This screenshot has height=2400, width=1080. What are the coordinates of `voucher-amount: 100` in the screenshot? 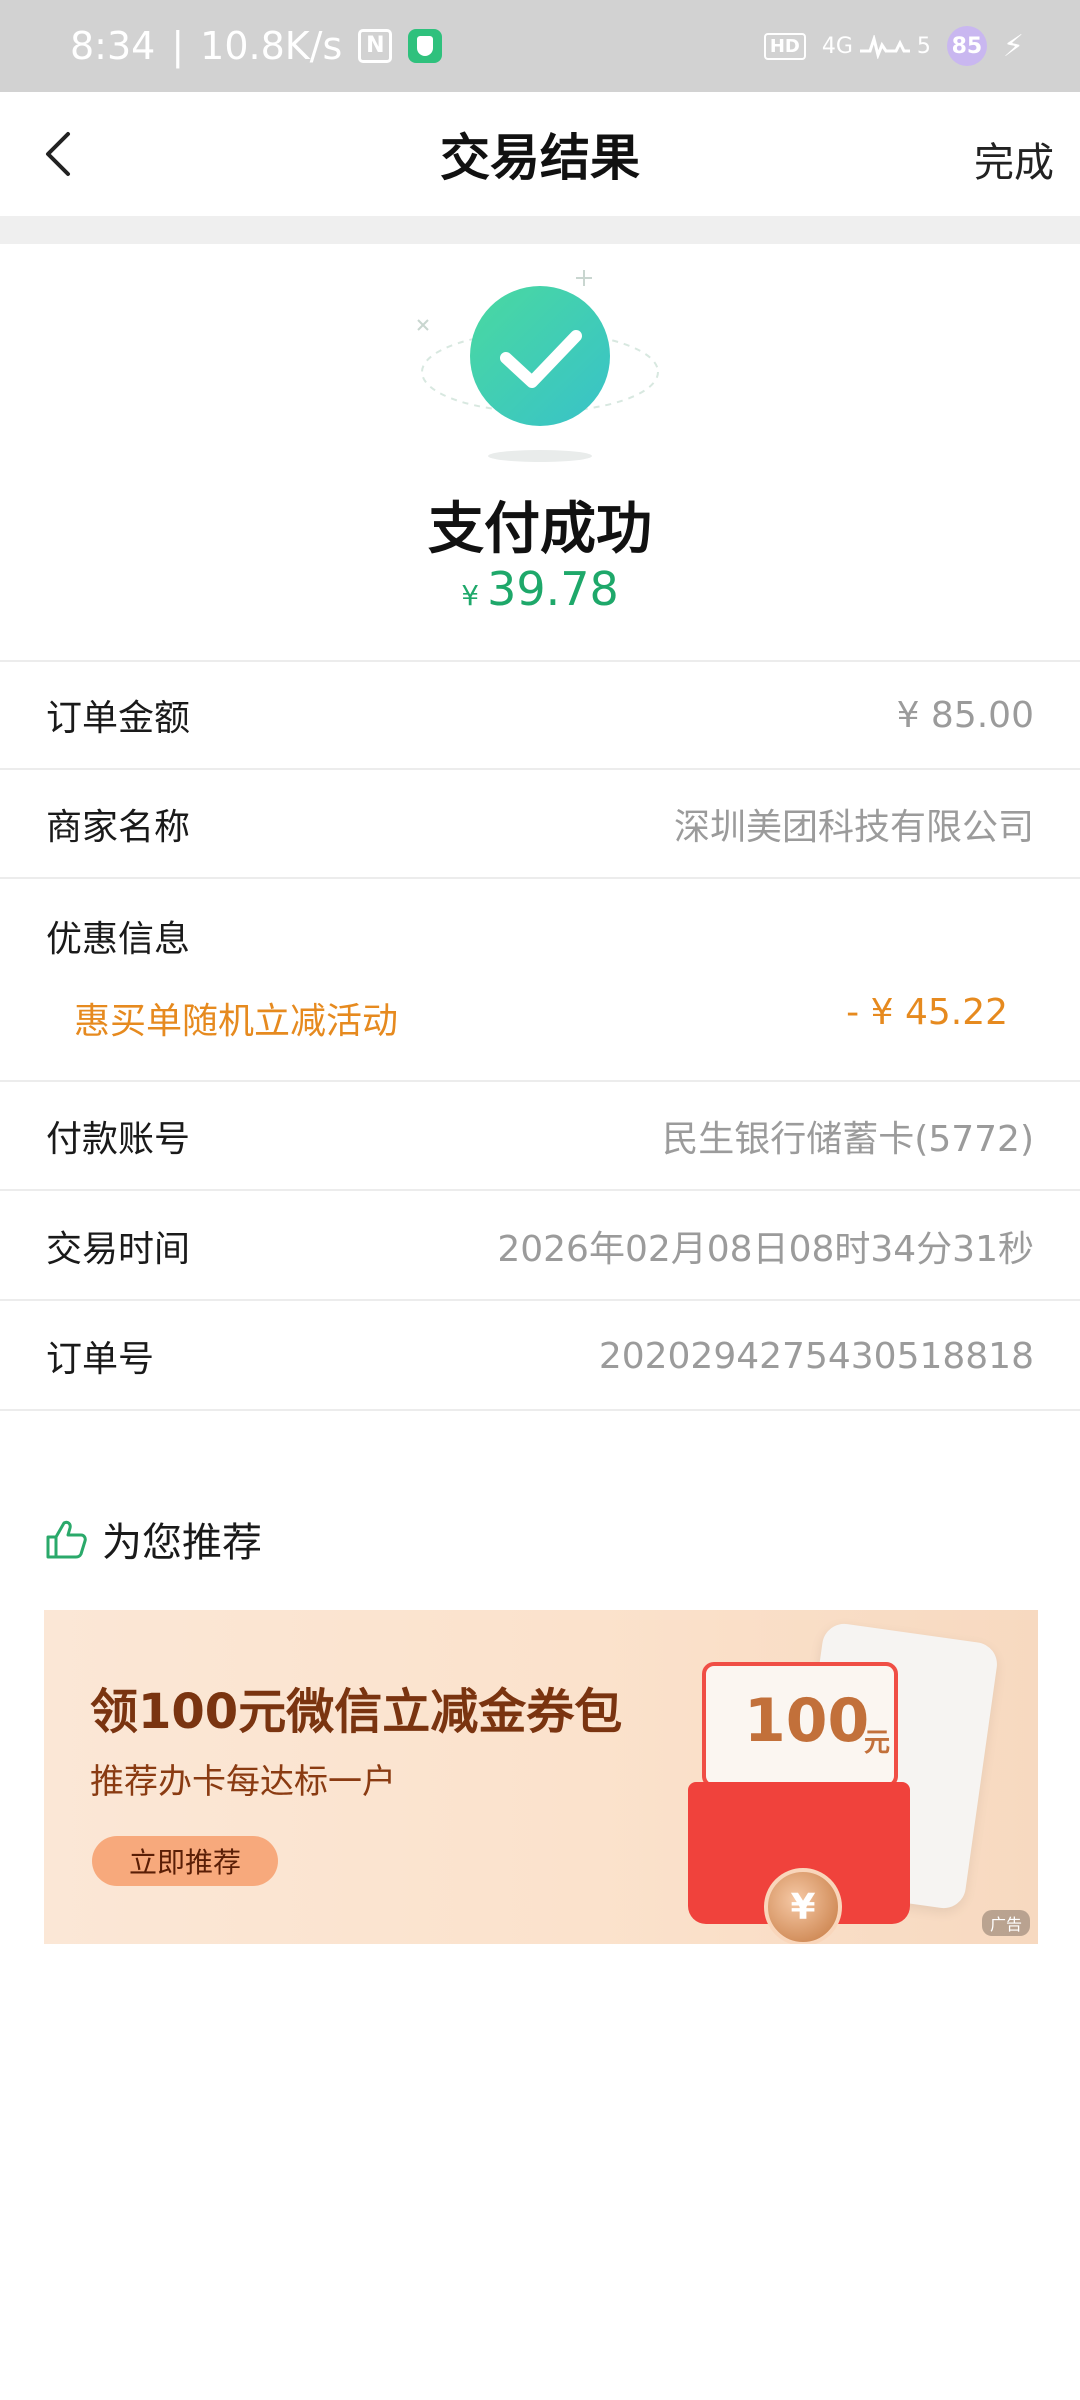 It's located at (807, 1721).